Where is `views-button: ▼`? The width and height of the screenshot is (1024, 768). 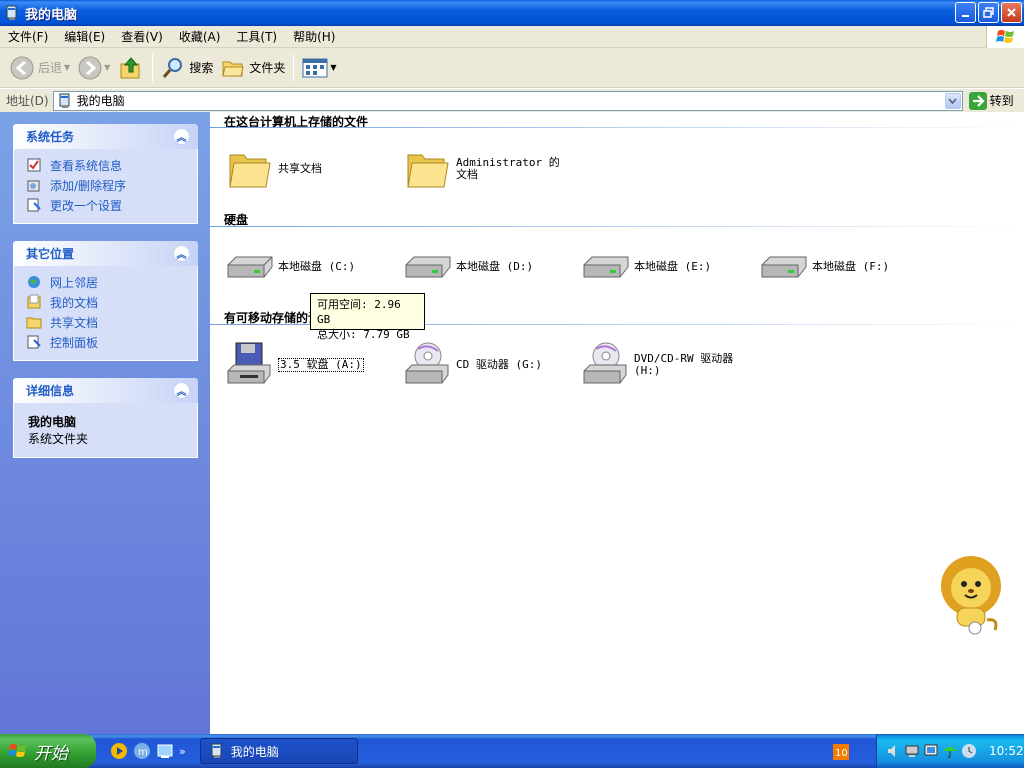
views-button: ▼ is located at coordinates (319, 68).